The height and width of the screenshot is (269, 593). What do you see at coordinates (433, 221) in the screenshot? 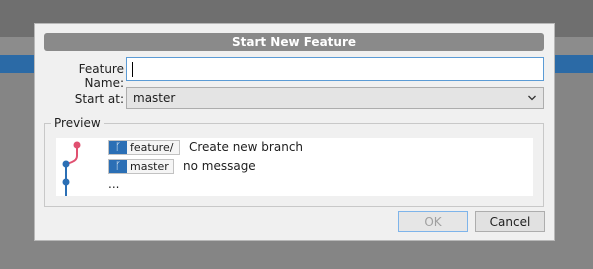
I see `ok-button: OK` at bounding box center [433, 221].